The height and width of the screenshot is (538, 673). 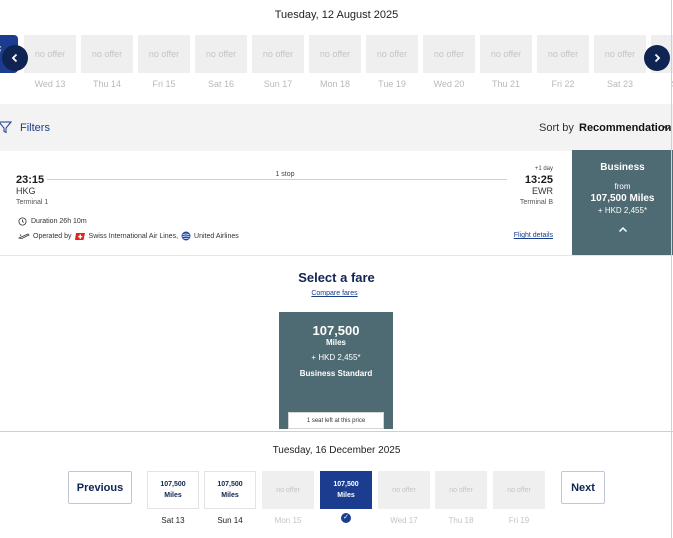 I want to click on day-label: Fri 22, so click(x=563, y=84).